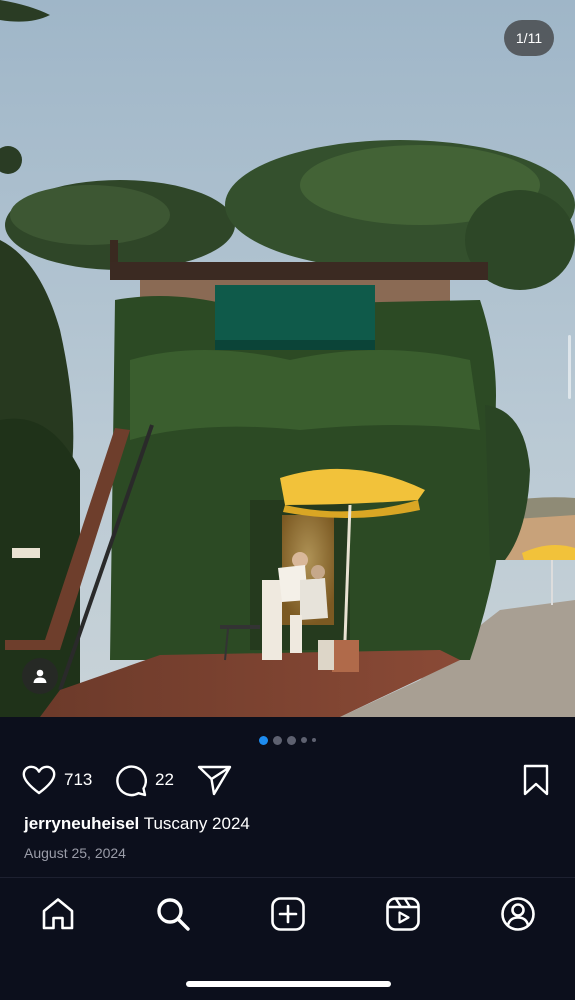 Image resolution: width=575 pixels, height=1000 pixels. Describe the element at coordinates (288, 984) in the screenshot. I see `home-indicator` at that location.